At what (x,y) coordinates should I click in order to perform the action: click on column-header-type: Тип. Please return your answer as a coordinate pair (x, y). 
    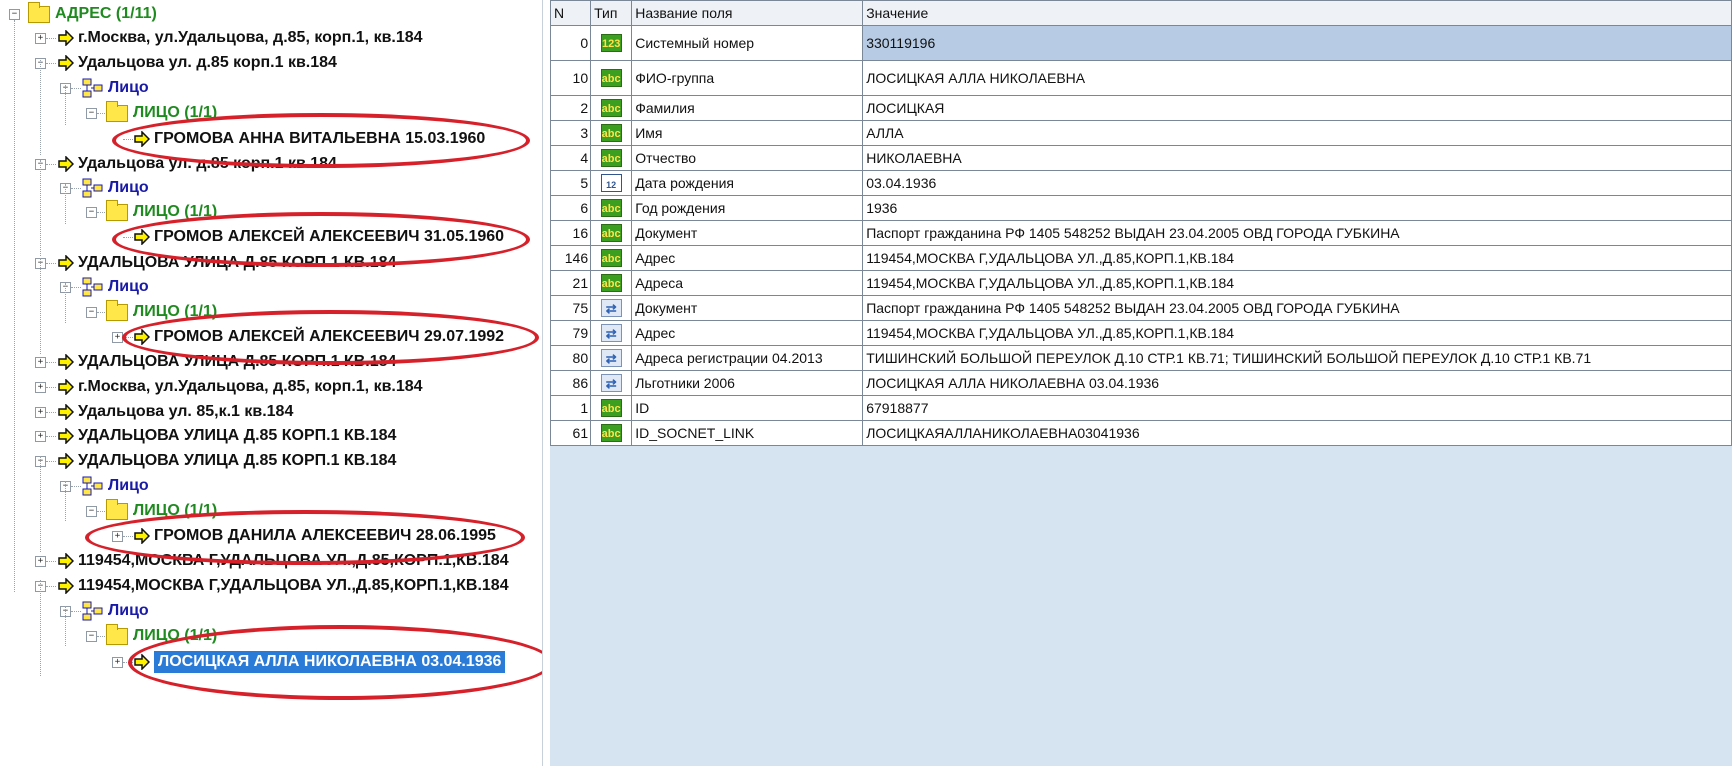
    Looking at the image, I should click on (611, 13).